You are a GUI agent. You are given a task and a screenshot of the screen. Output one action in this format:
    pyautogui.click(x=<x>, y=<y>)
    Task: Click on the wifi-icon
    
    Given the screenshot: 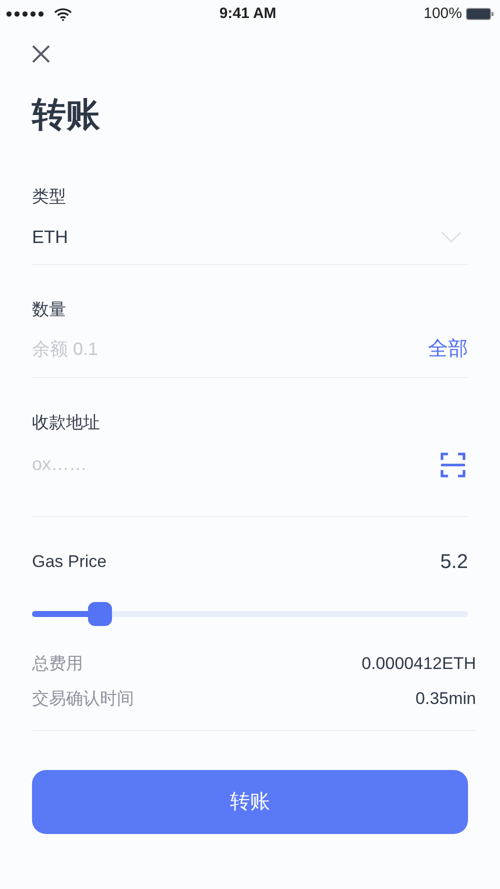 What is the action you would take?
    pyautogui.click(x=63, y=14)
    